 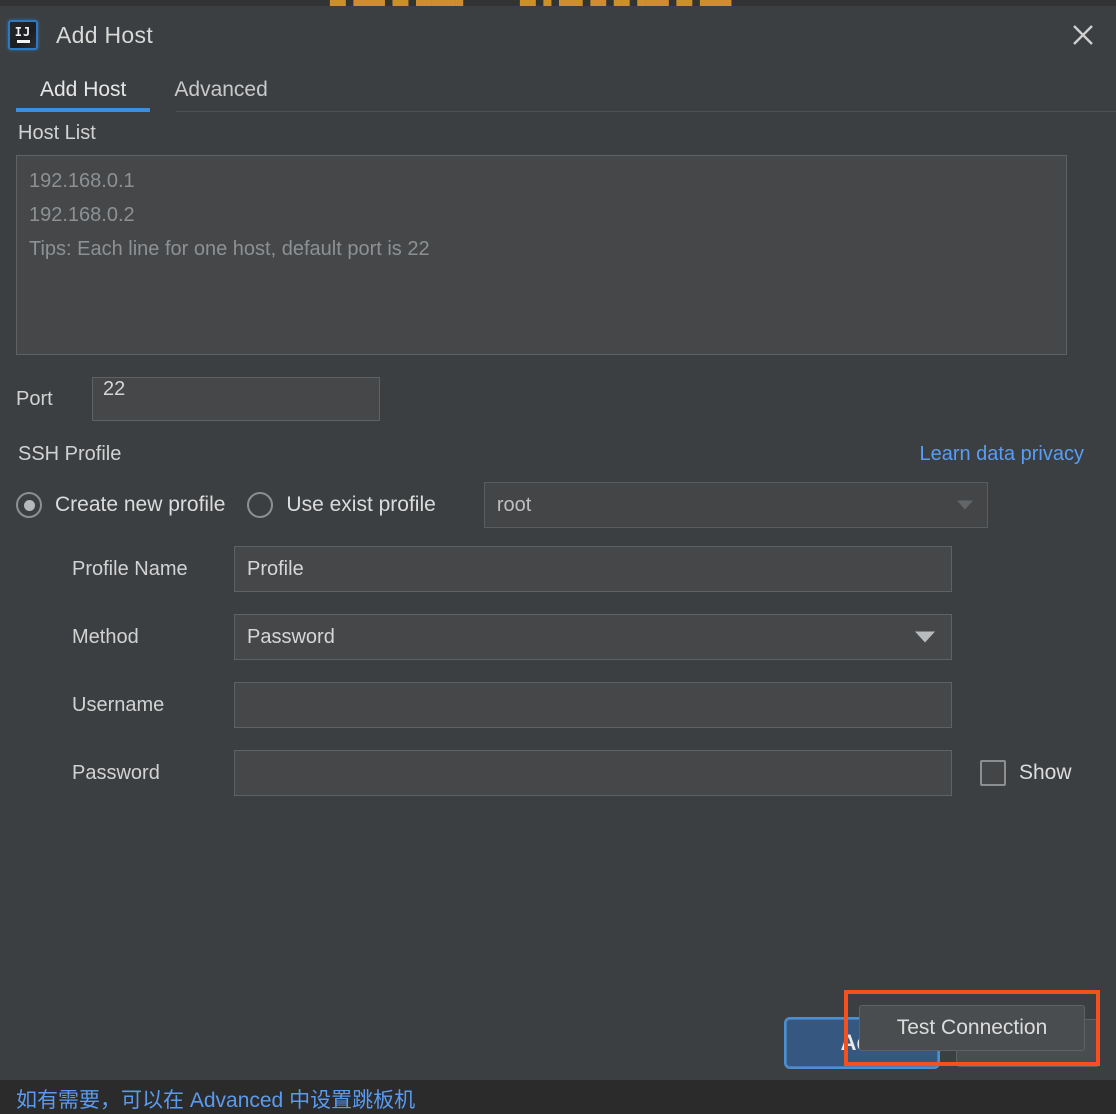 What do you see at coordinates (236, 399) in the screenshot?
I see `port-input: 22` at bounding box center [236, 399].